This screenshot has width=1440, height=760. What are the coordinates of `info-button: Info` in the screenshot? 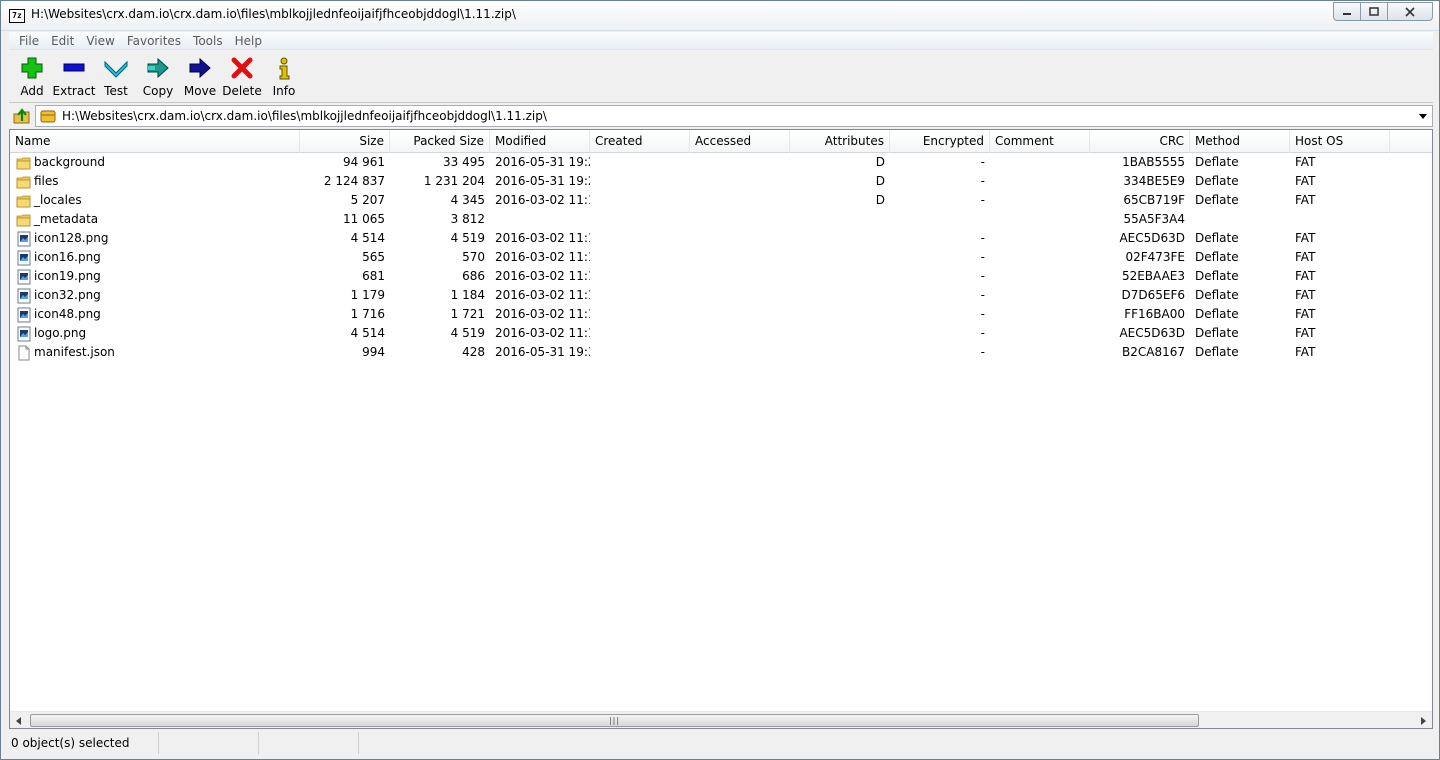 It's located at (284, 76).